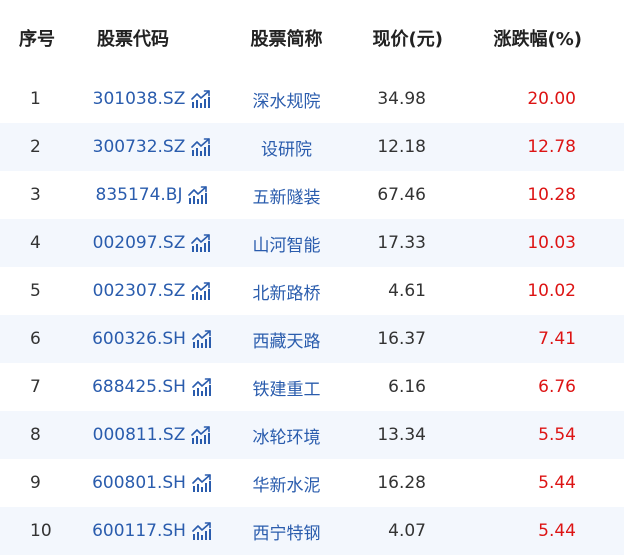 The image size is (624, 555). What do you see at coordinates (139, 531) in the screenshot?
I see `stock-code-link: 600117.SH` at bounding box center [139, 531].